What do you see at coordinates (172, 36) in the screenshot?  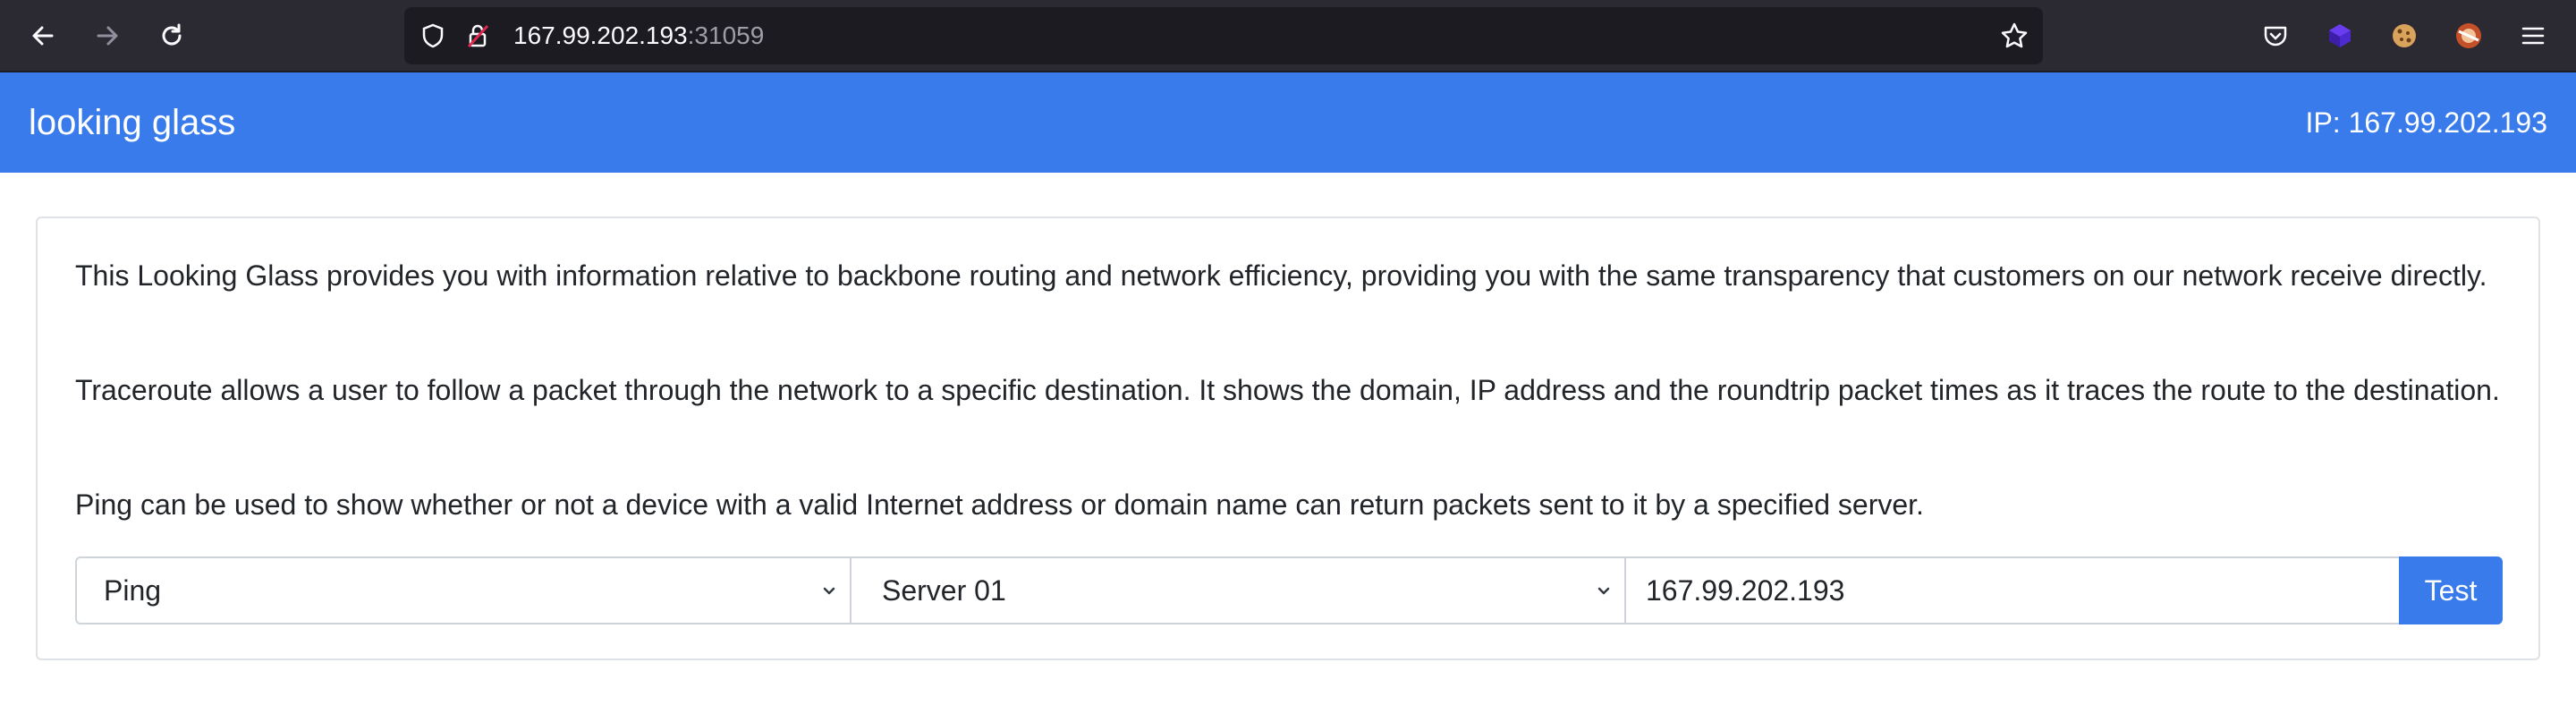 I see `reload-icon` at bounding box center [172, 36].